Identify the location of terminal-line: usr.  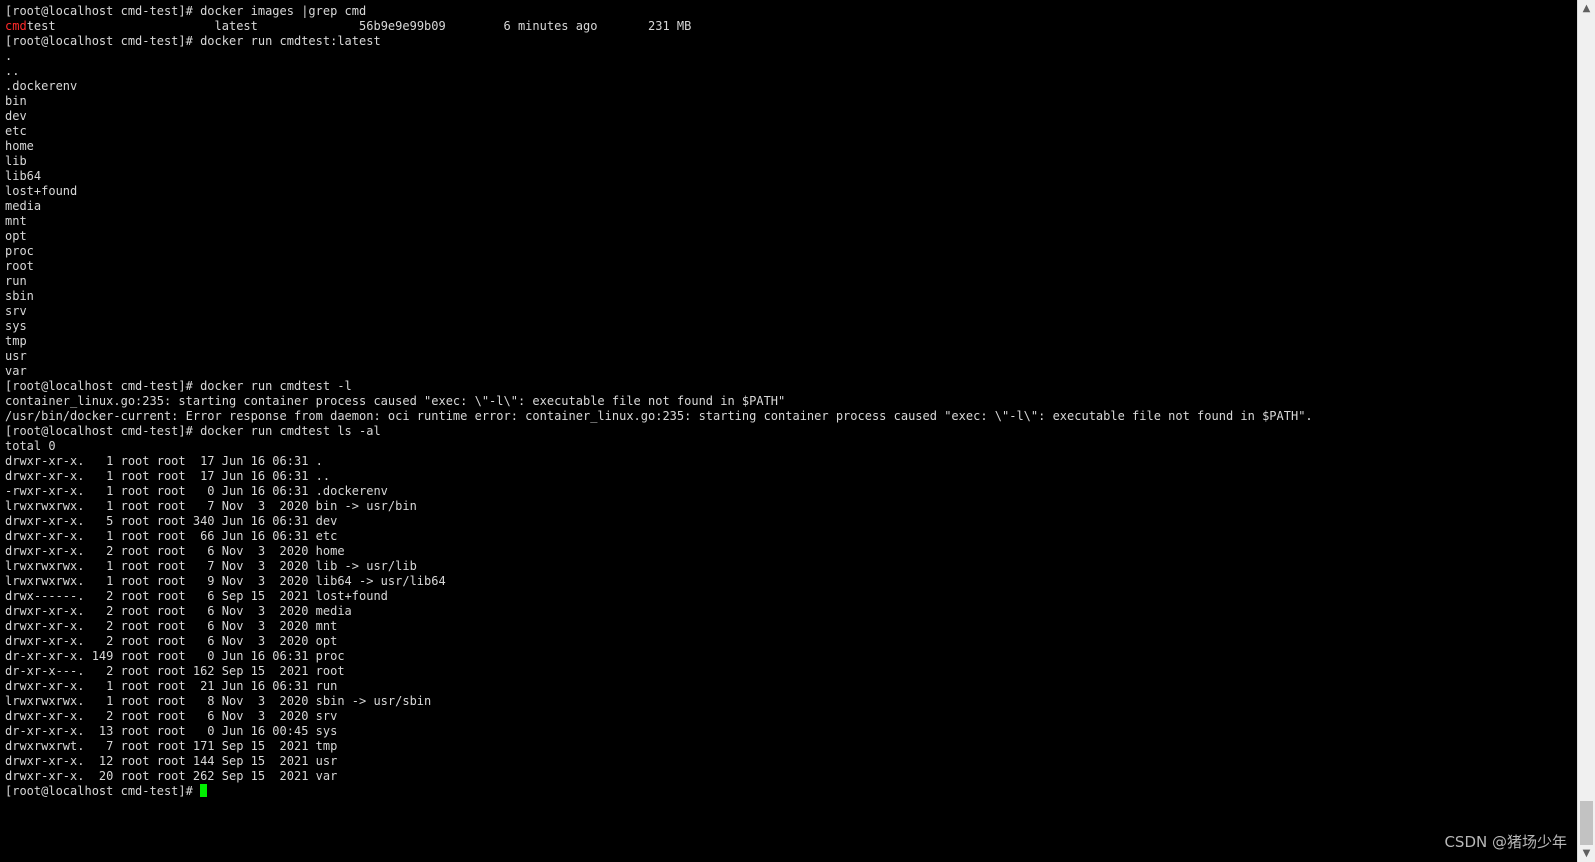
(16, 356).